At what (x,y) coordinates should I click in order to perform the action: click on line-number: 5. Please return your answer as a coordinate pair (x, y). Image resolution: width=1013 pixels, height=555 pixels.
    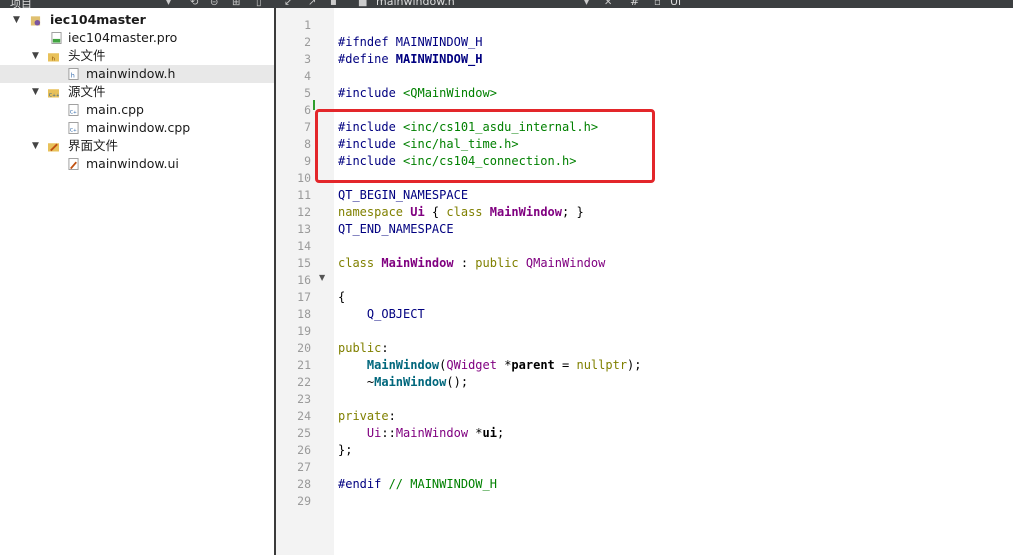
    Looking at the image, I should click on (307, 93).